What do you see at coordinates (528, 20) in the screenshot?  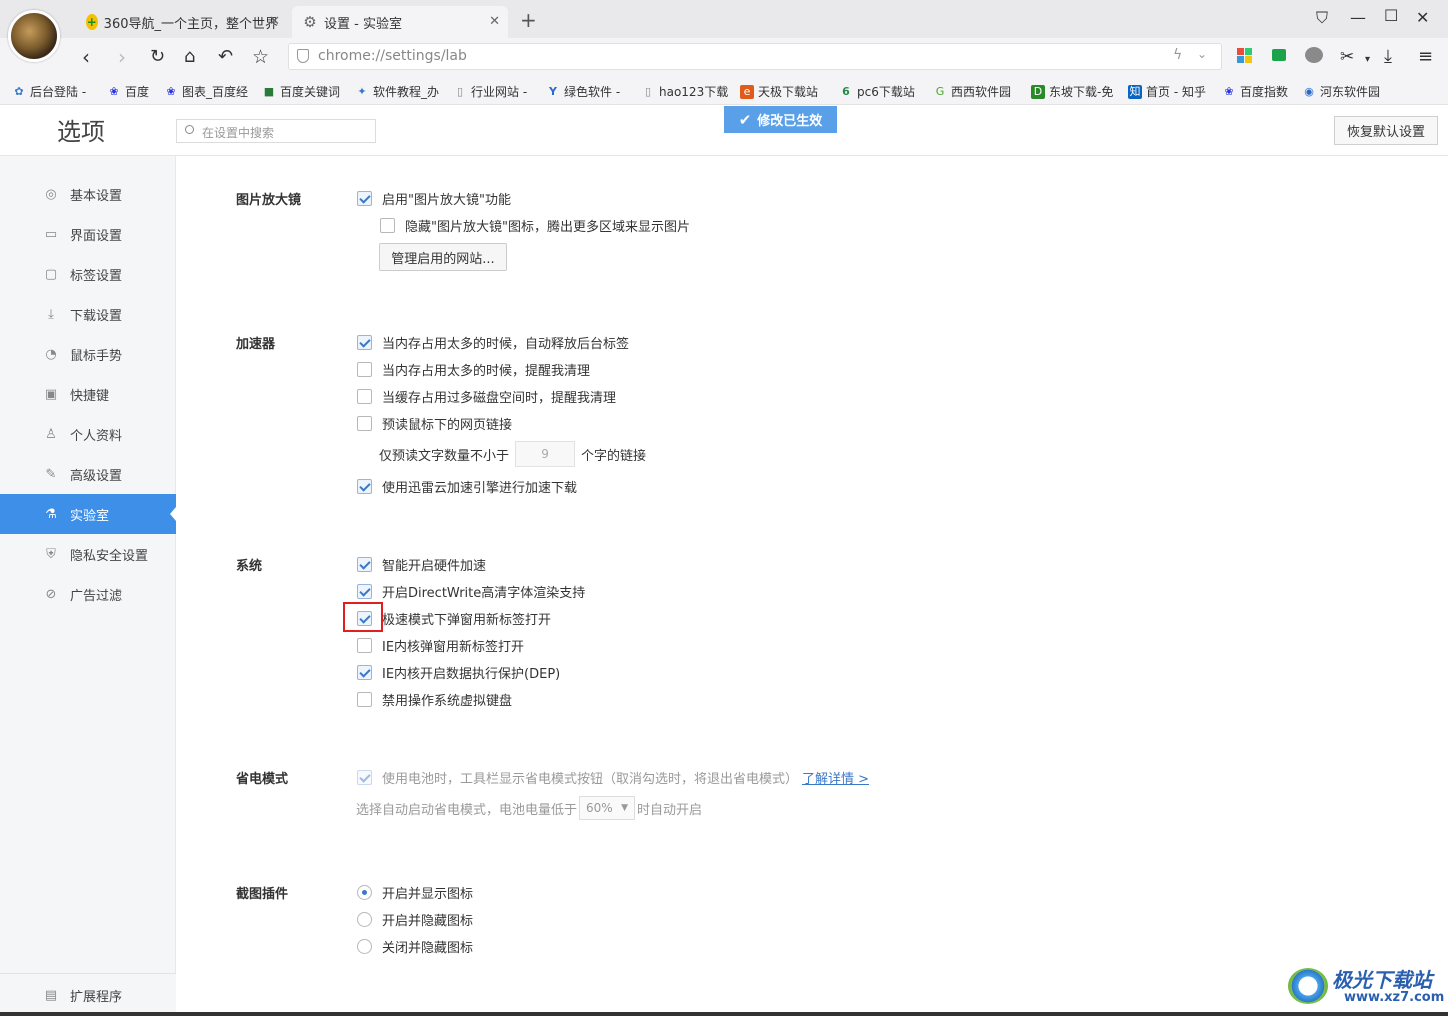 I see `new-tab-button: +` at bounding box center [528, 20].